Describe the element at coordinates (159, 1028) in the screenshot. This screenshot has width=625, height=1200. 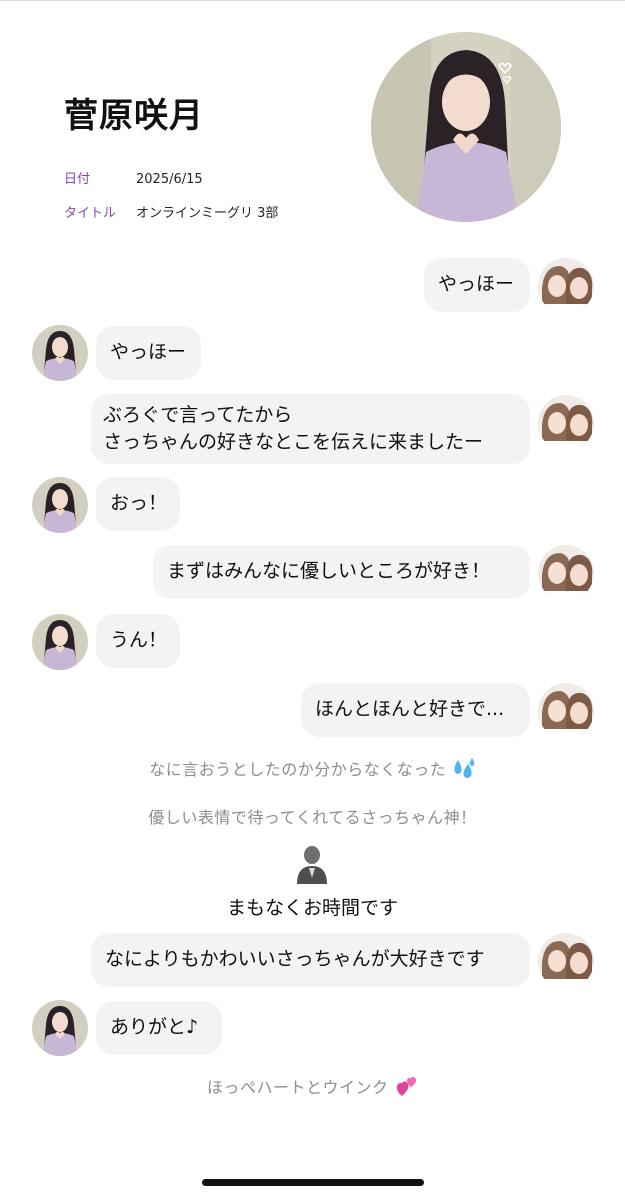
I see `chat-bubble-idol: ありがと♪` at that location.